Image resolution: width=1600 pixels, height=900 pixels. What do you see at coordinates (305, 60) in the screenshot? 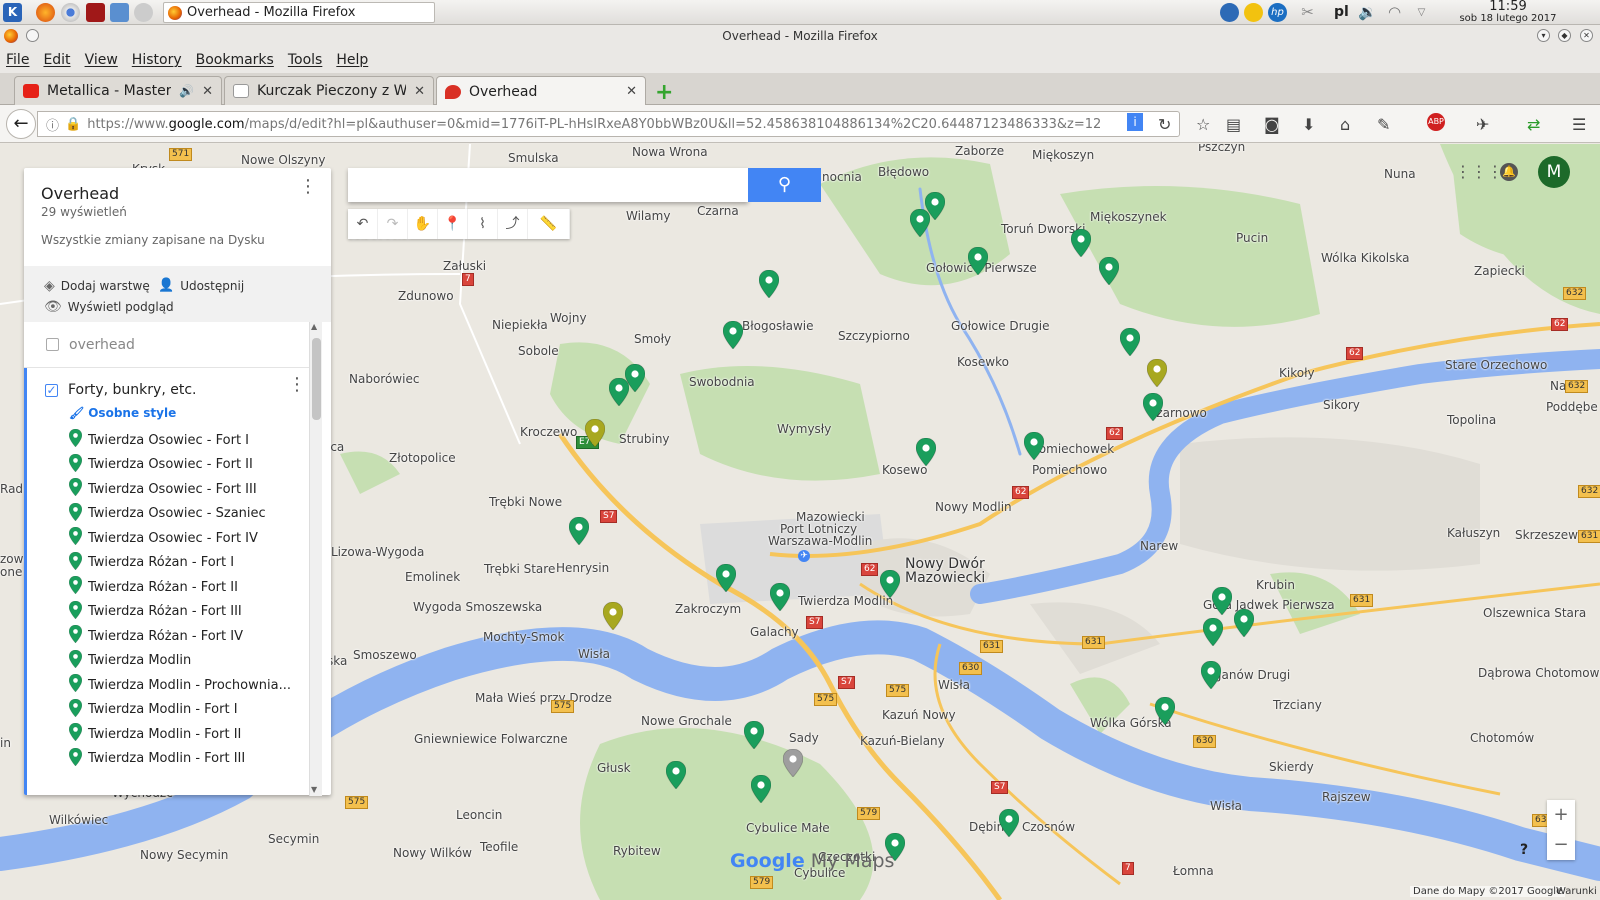
I see `menu-tools: Tools` at bounding box center [305, 60].